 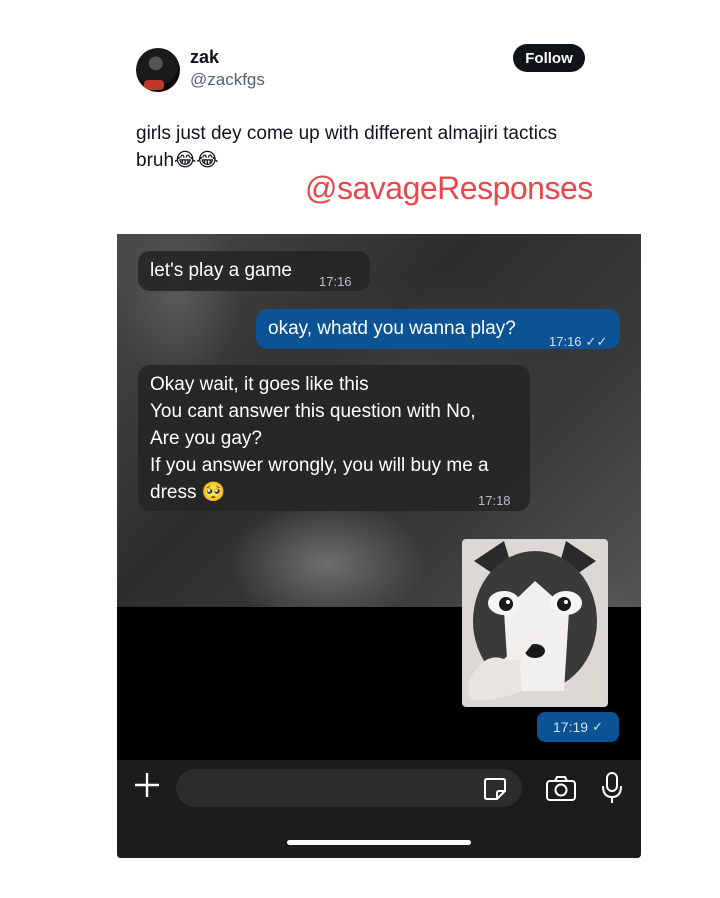 What do you see at coordinates (158, 70) in the screenshot?
I see `avatar` at bounding box center [158, 70].